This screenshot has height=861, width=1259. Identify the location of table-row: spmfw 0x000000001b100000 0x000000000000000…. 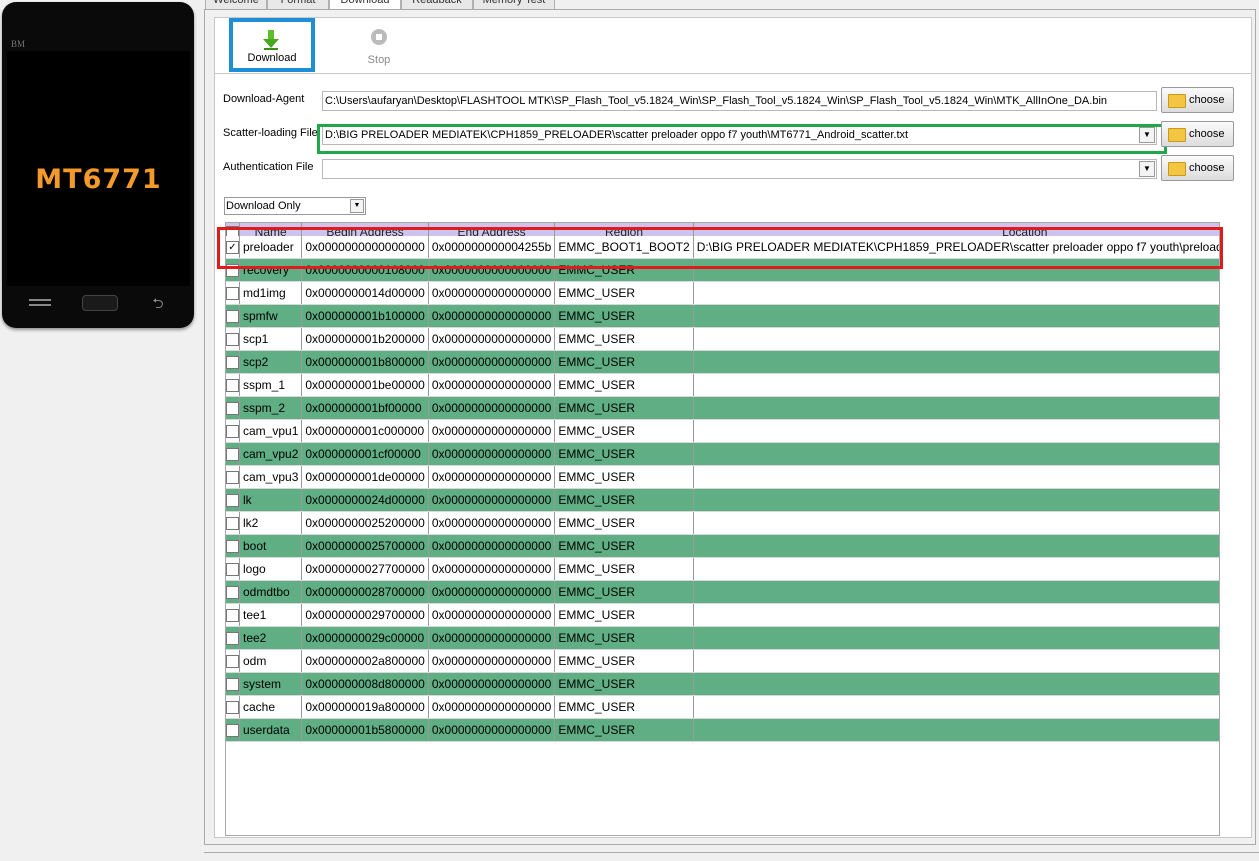
(722, 316).